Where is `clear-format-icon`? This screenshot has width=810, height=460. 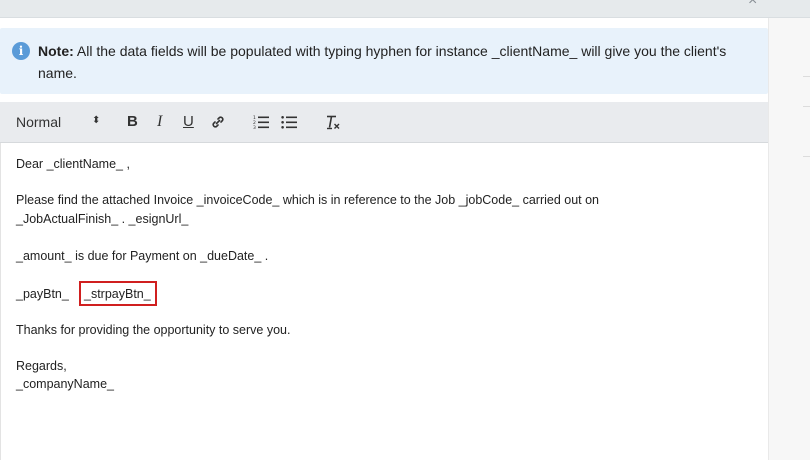
clear-format-icon is located at coordinates (333, 122).